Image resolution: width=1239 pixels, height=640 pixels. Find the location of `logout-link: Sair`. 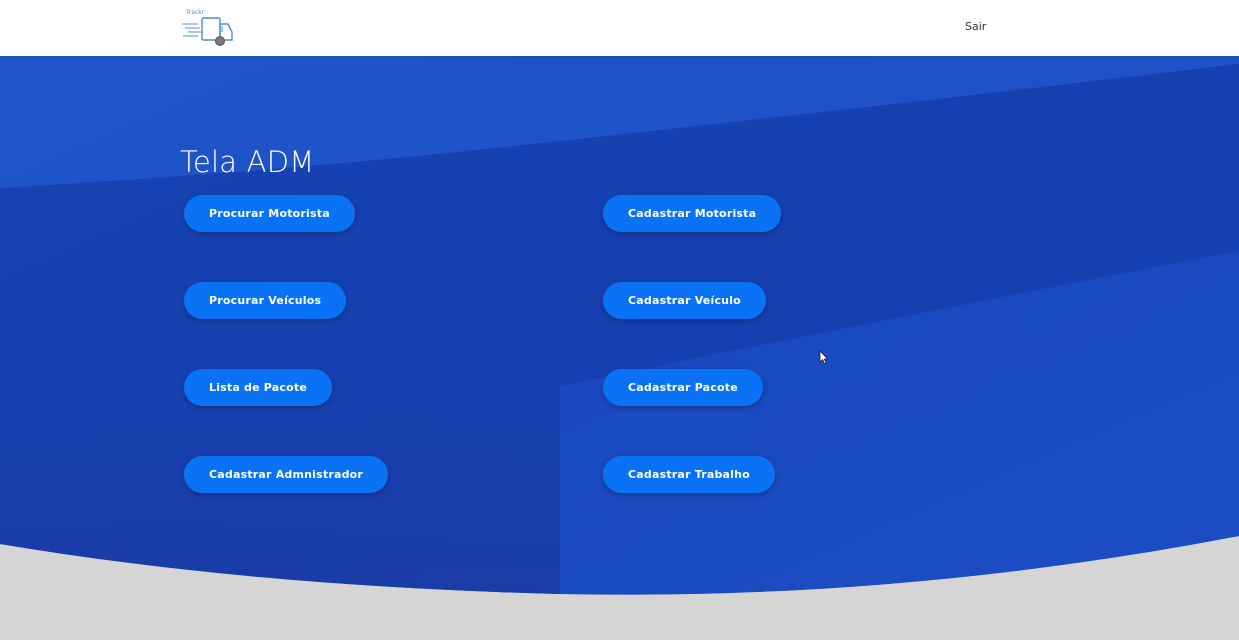

logout-link: Sair is located at coordinates (975, 26).